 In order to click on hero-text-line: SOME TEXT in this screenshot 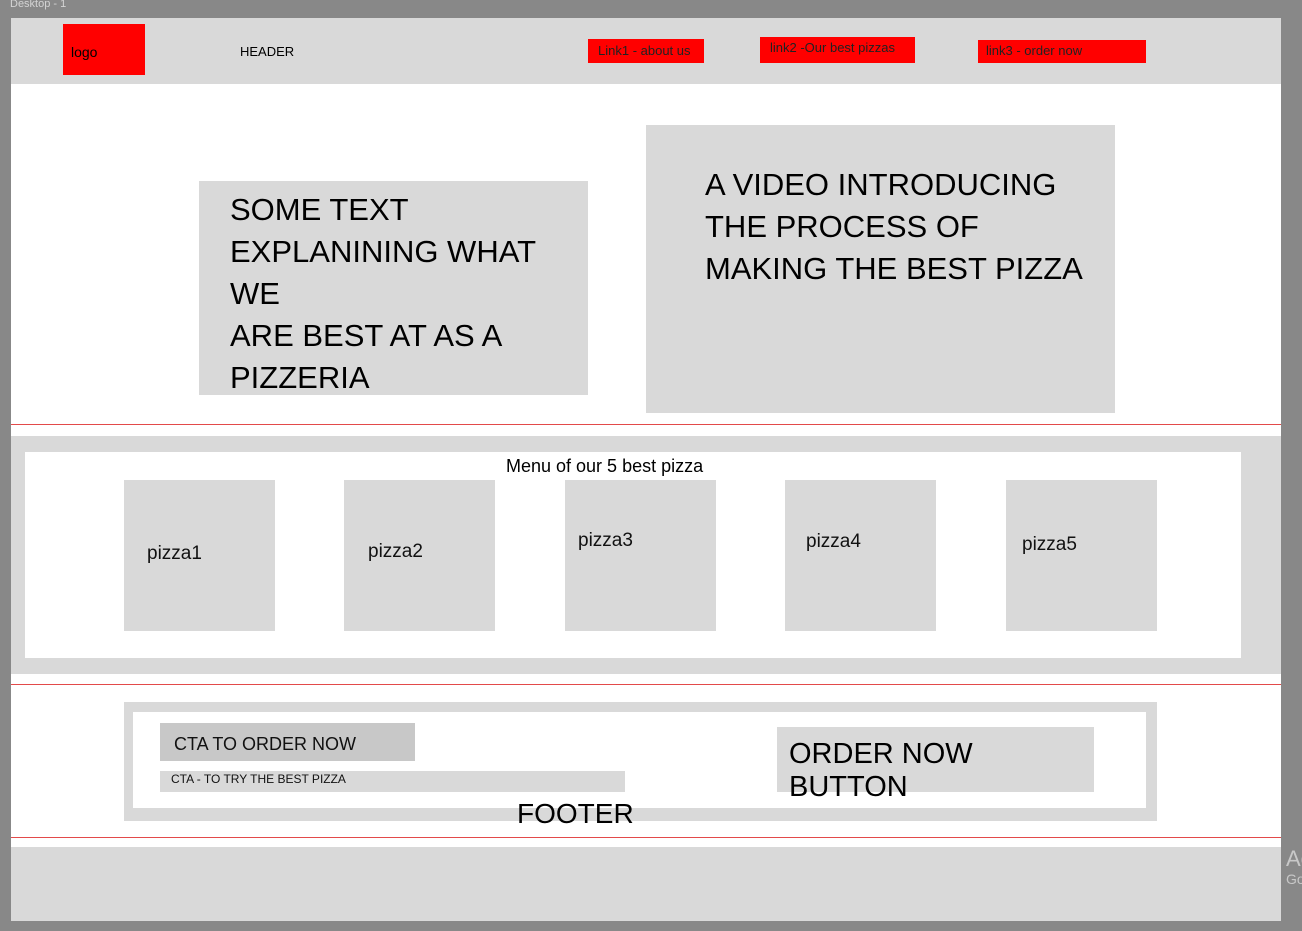, I will do `click(319, 209)`.